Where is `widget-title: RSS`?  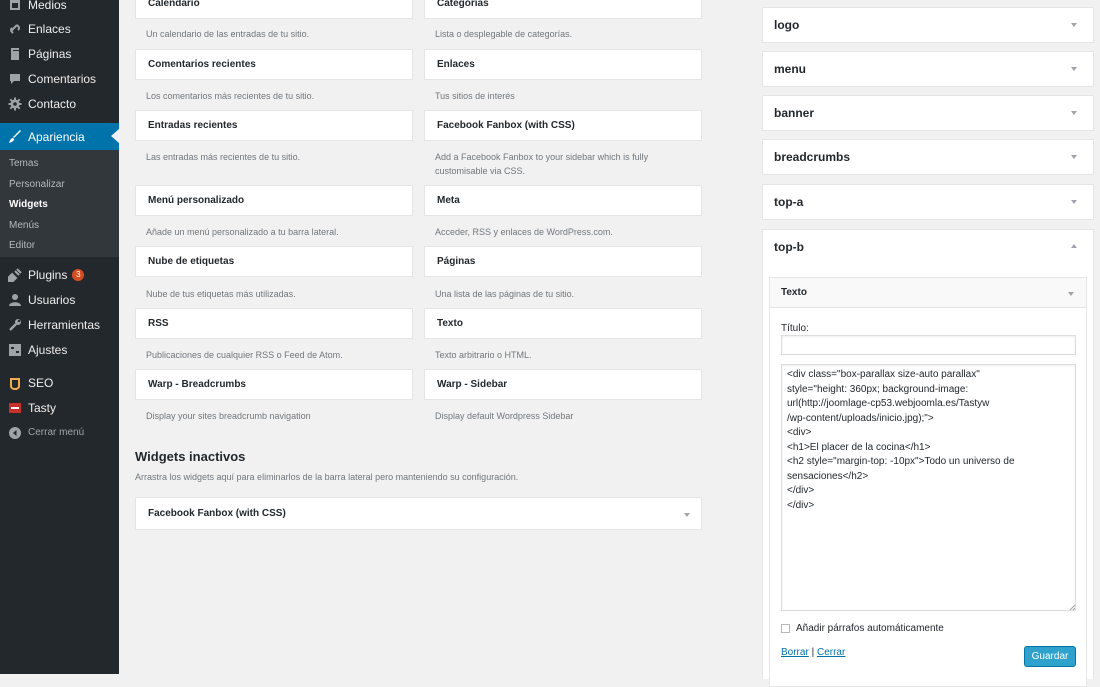 widget-title: RSS is located at coordinates (158, 323).